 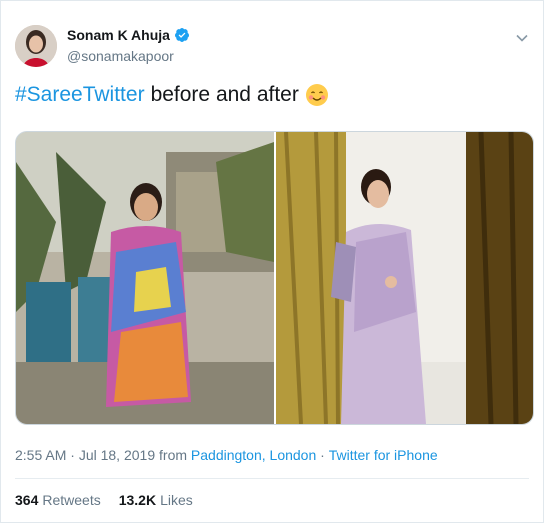 I want to click on tweet-stats: 364 Retweets 13.2K Likes, so click(x=113, y=500).